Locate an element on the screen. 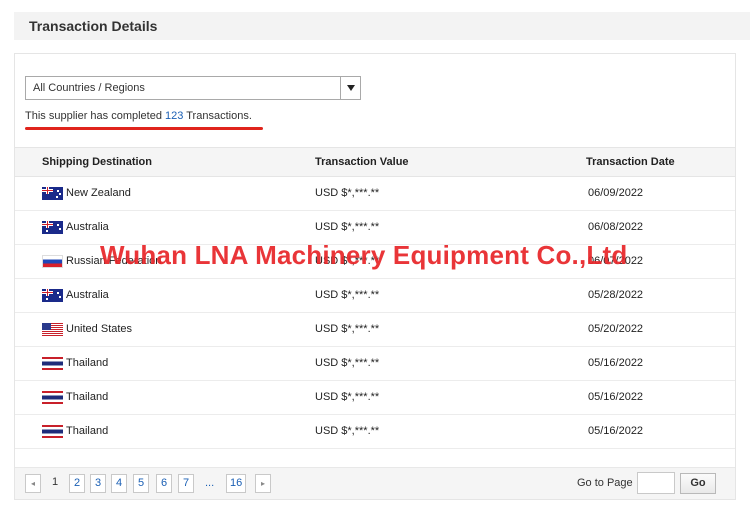  table-row: United States USD $*,***.** 05/20/2022 is located at coordinates (375, 330).